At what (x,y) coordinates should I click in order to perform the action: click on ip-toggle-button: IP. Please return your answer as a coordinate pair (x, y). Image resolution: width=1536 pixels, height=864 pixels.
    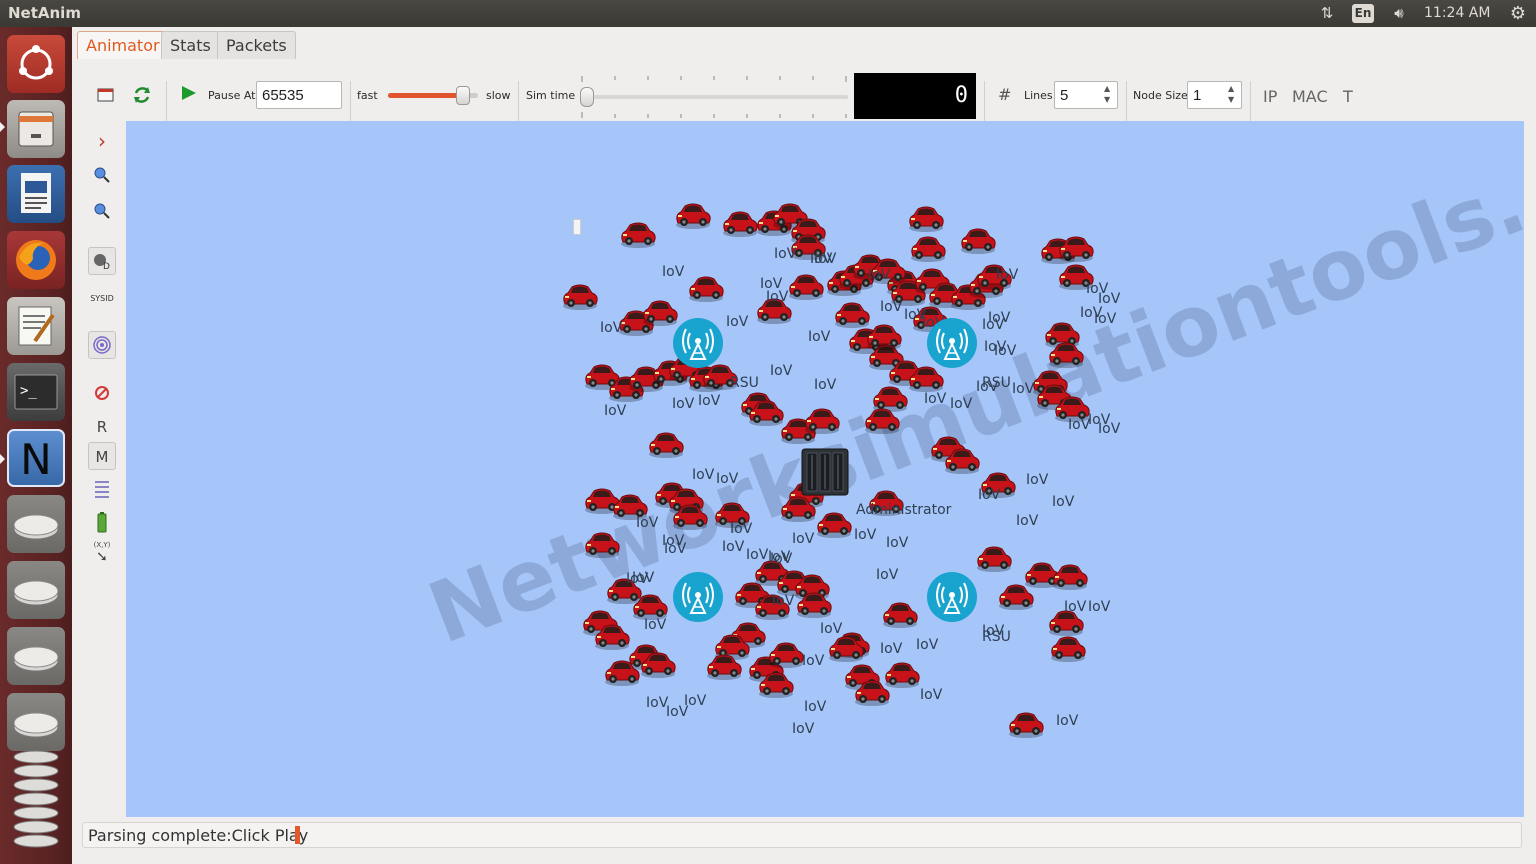
    Looking at the image, I should click on (1270, 96).